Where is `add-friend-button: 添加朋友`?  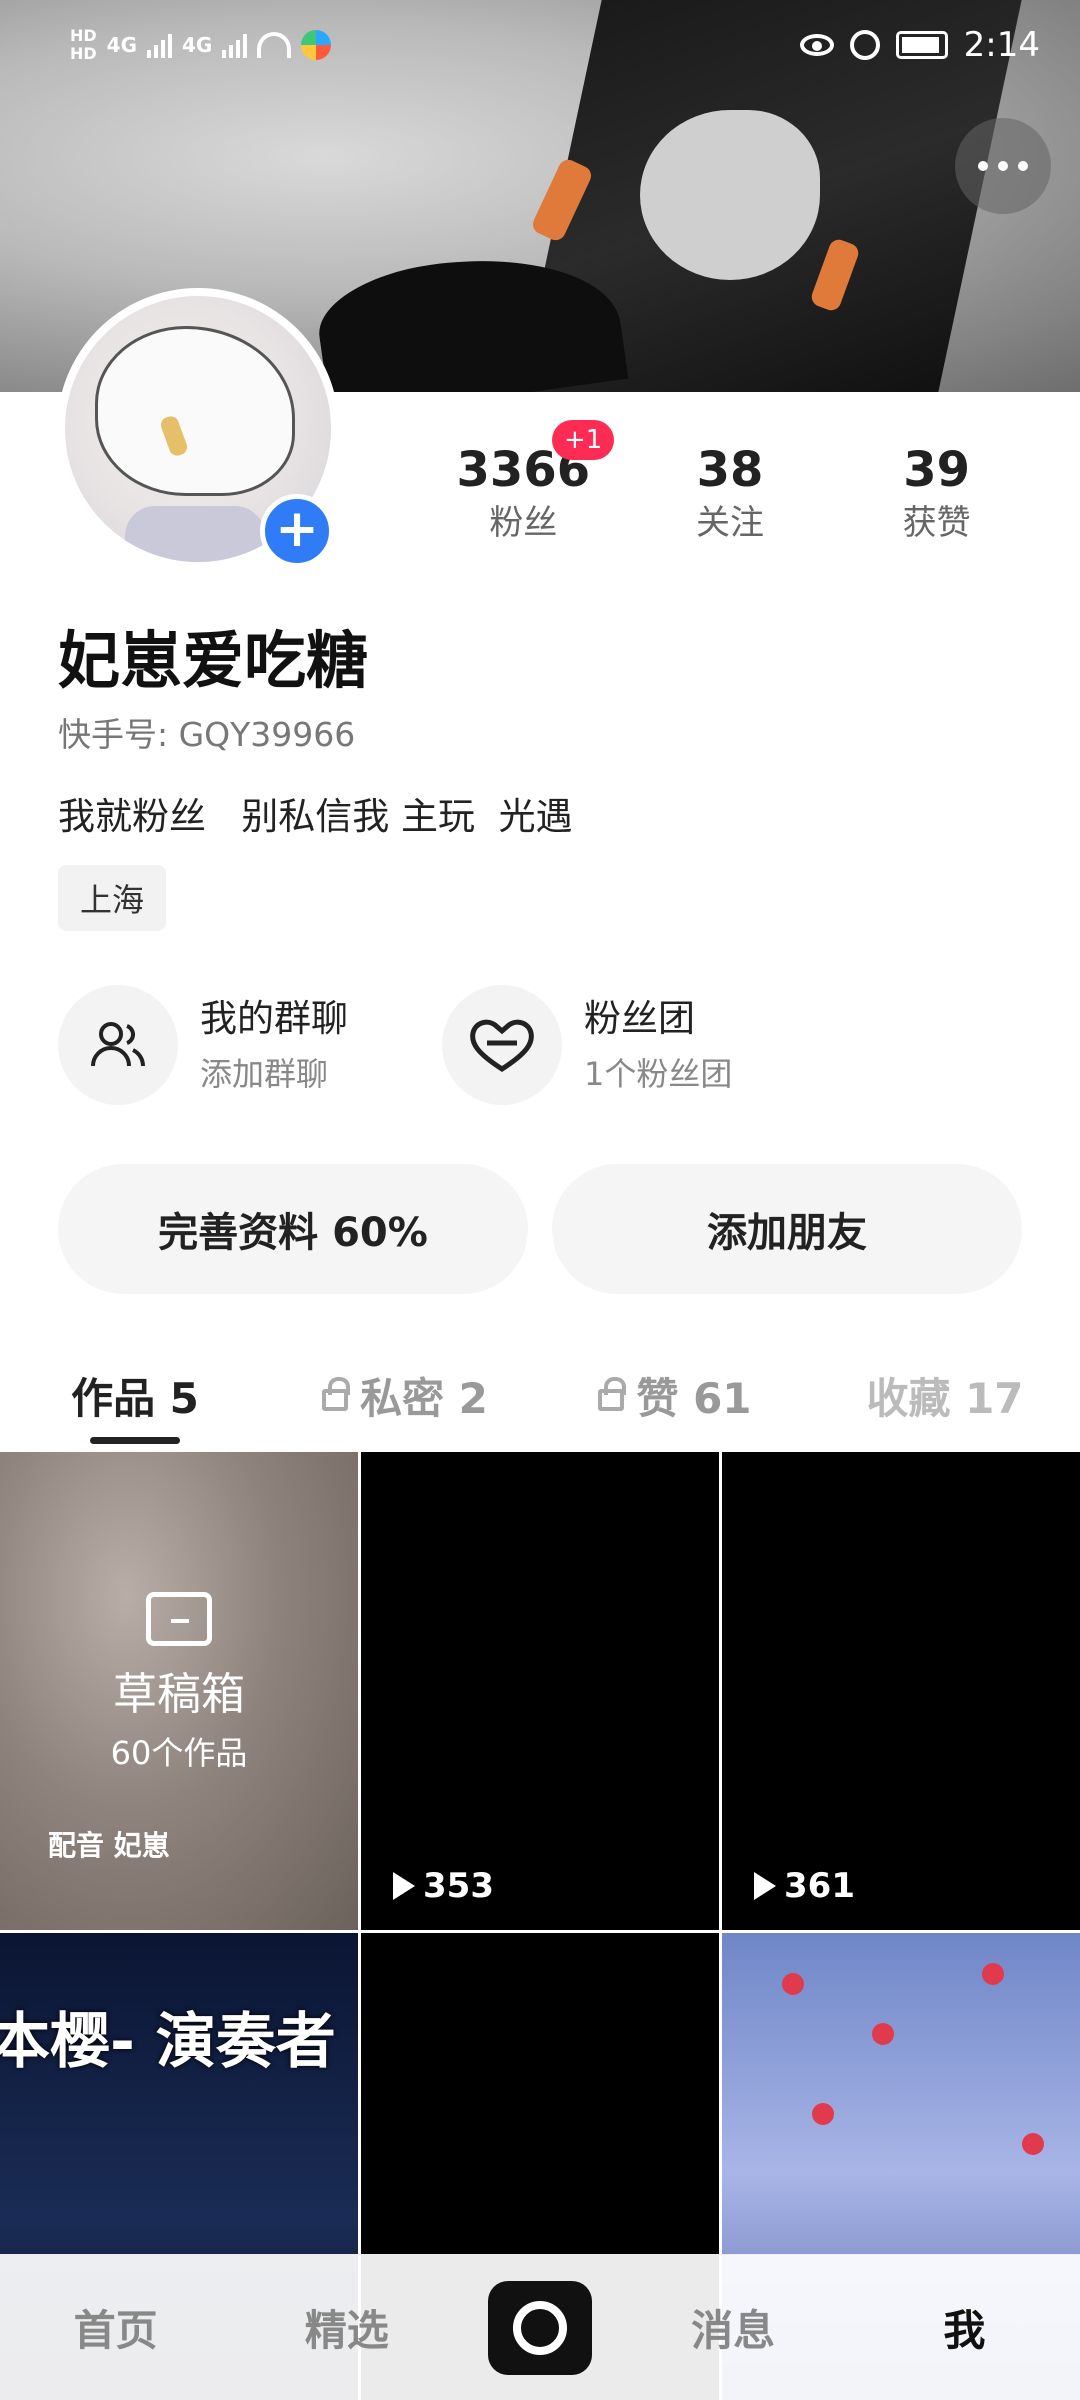 add-friend-button: 添加朋友 is located at coordinates (787, 1229).